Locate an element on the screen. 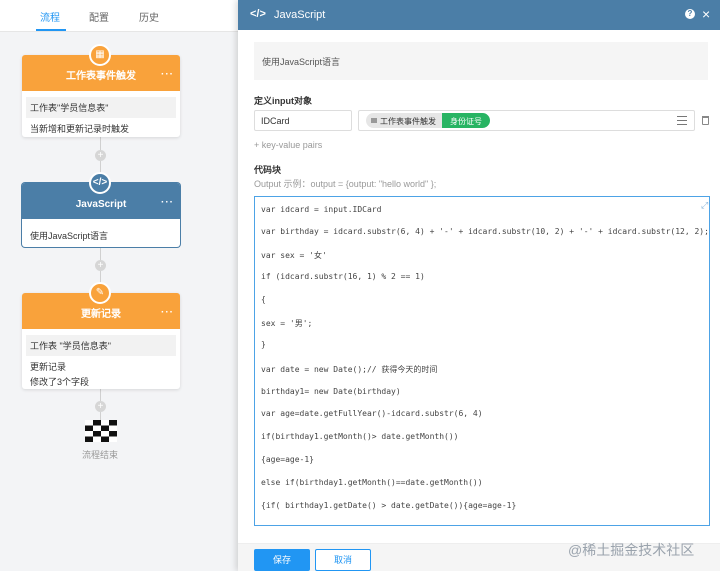 The image size is (720, 571). panel-title: JavaScript is located at coordinates (300, 15).